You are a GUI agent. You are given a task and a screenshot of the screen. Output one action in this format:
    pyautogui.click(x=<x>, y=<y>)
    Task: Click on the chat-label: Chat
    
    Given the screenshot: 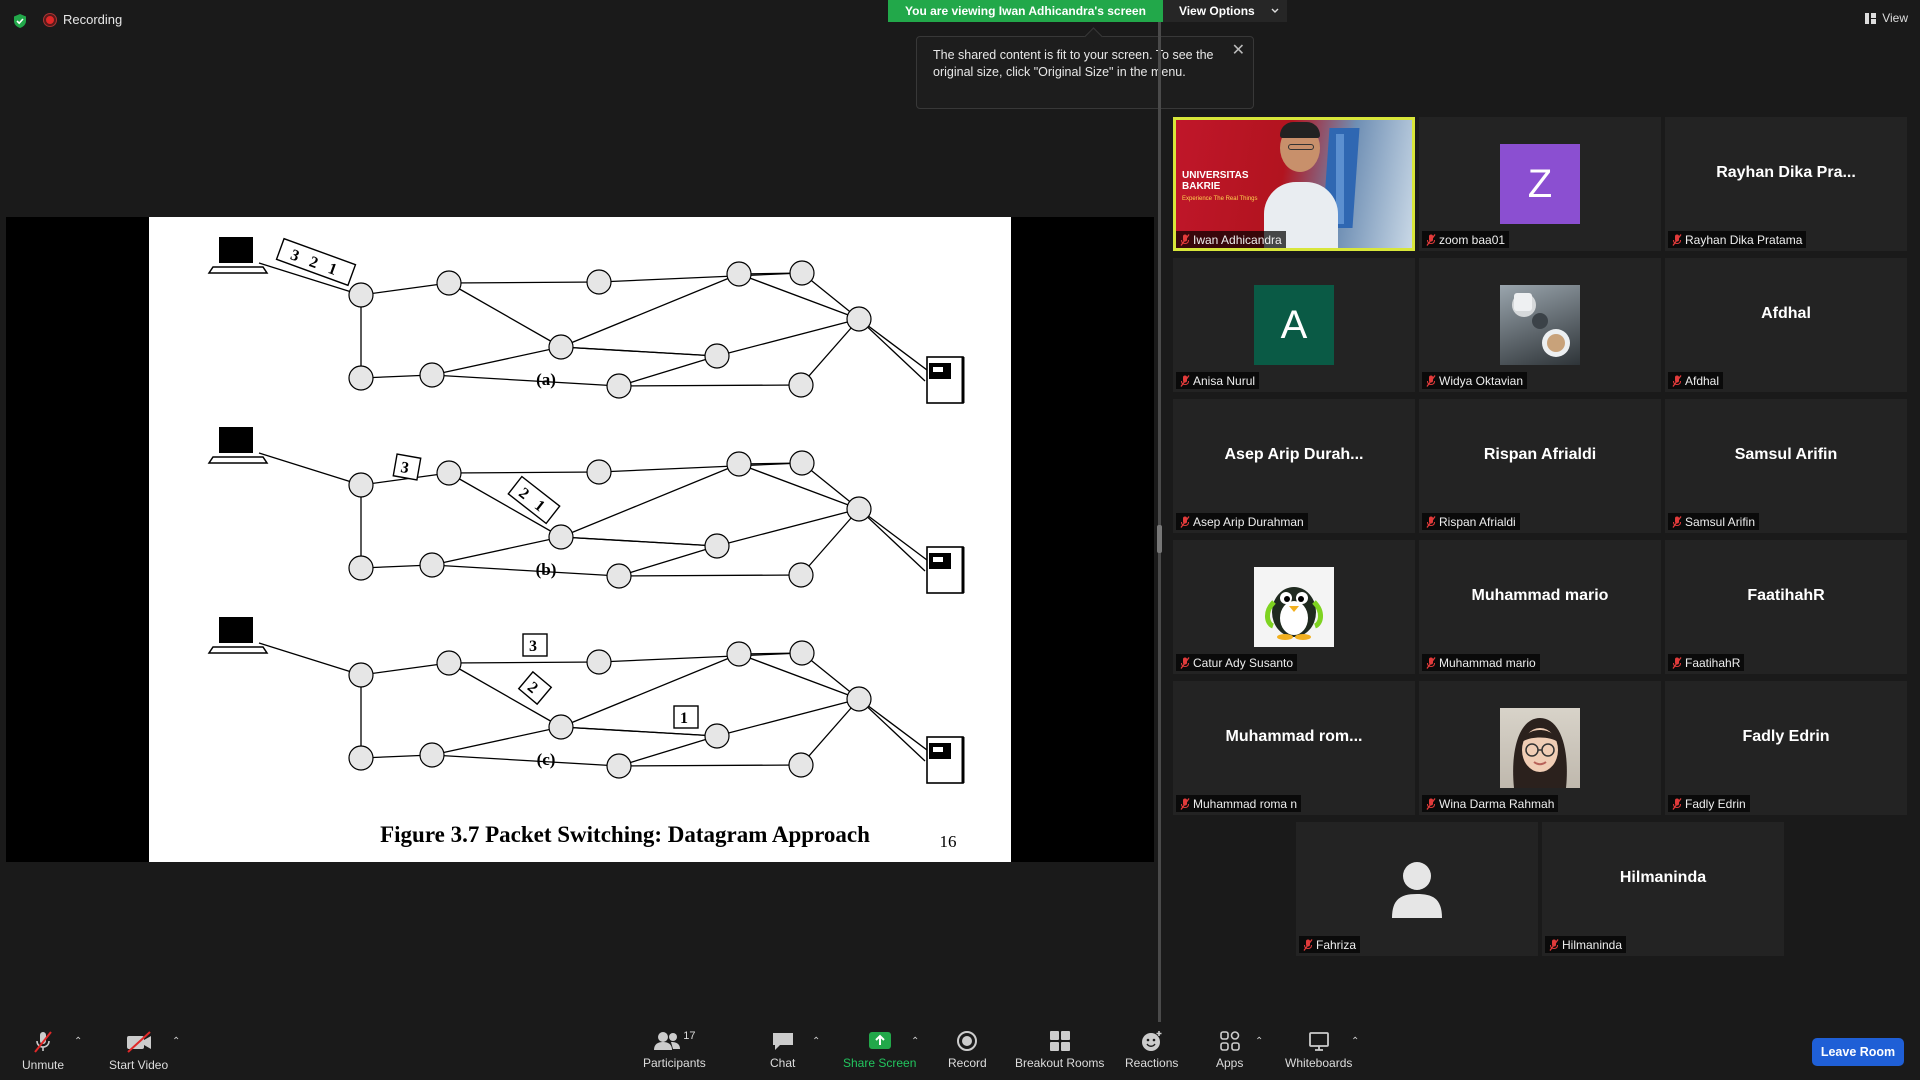 What is the action you would take?
    pyautogui.click(x=783, y=1063)
    